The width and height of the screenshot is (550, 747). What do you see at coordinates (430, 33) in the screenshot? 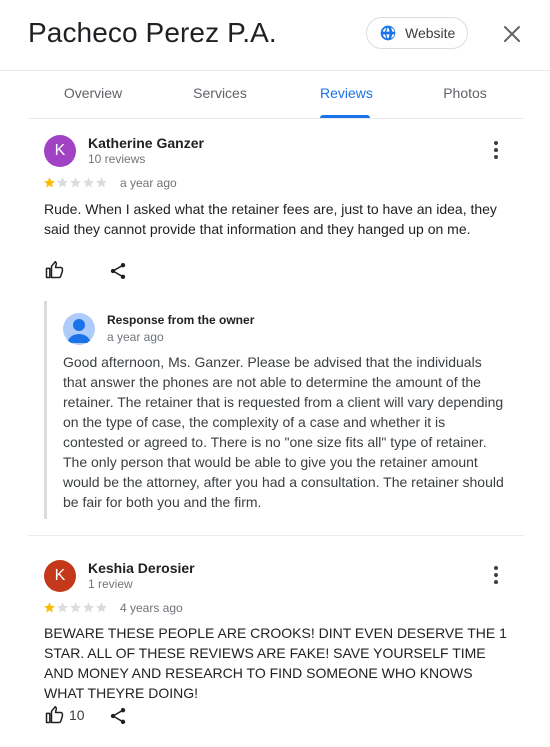
I see `website-label: Website` at bounding box center [430, 33].